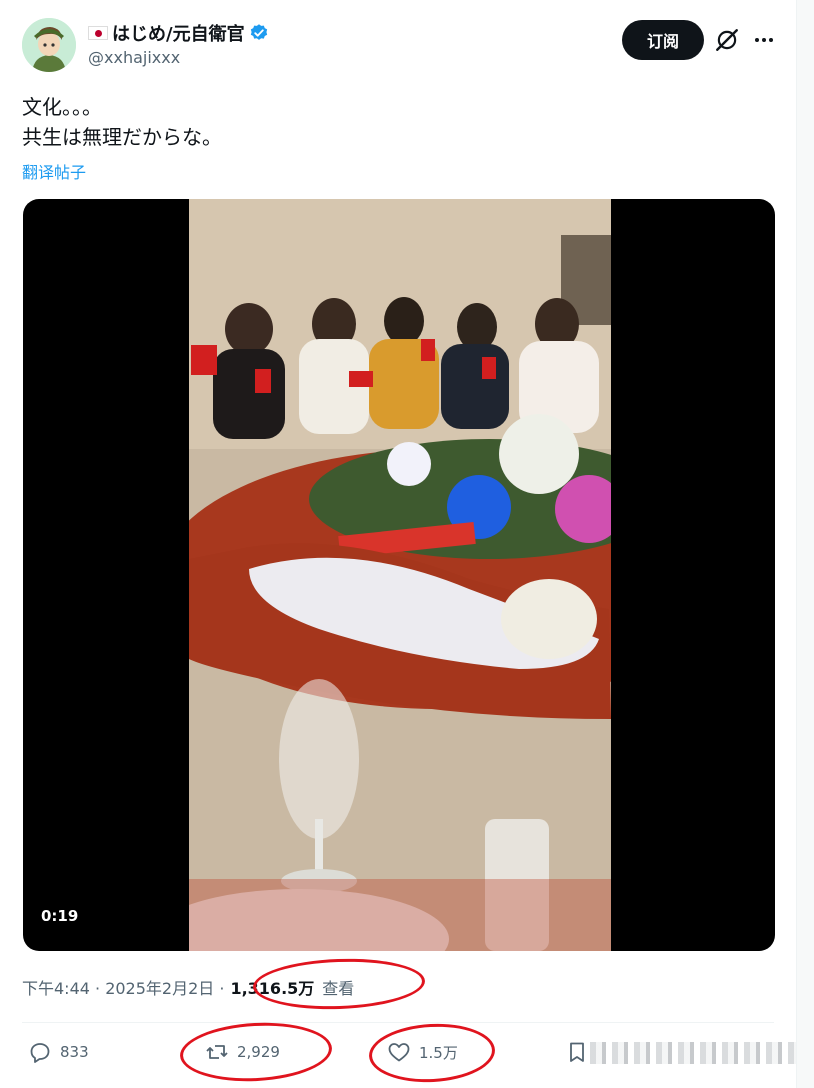  Describe the element at coordinates (258, 32) in the screenshot. I see `verified-badge-icon` at that location.